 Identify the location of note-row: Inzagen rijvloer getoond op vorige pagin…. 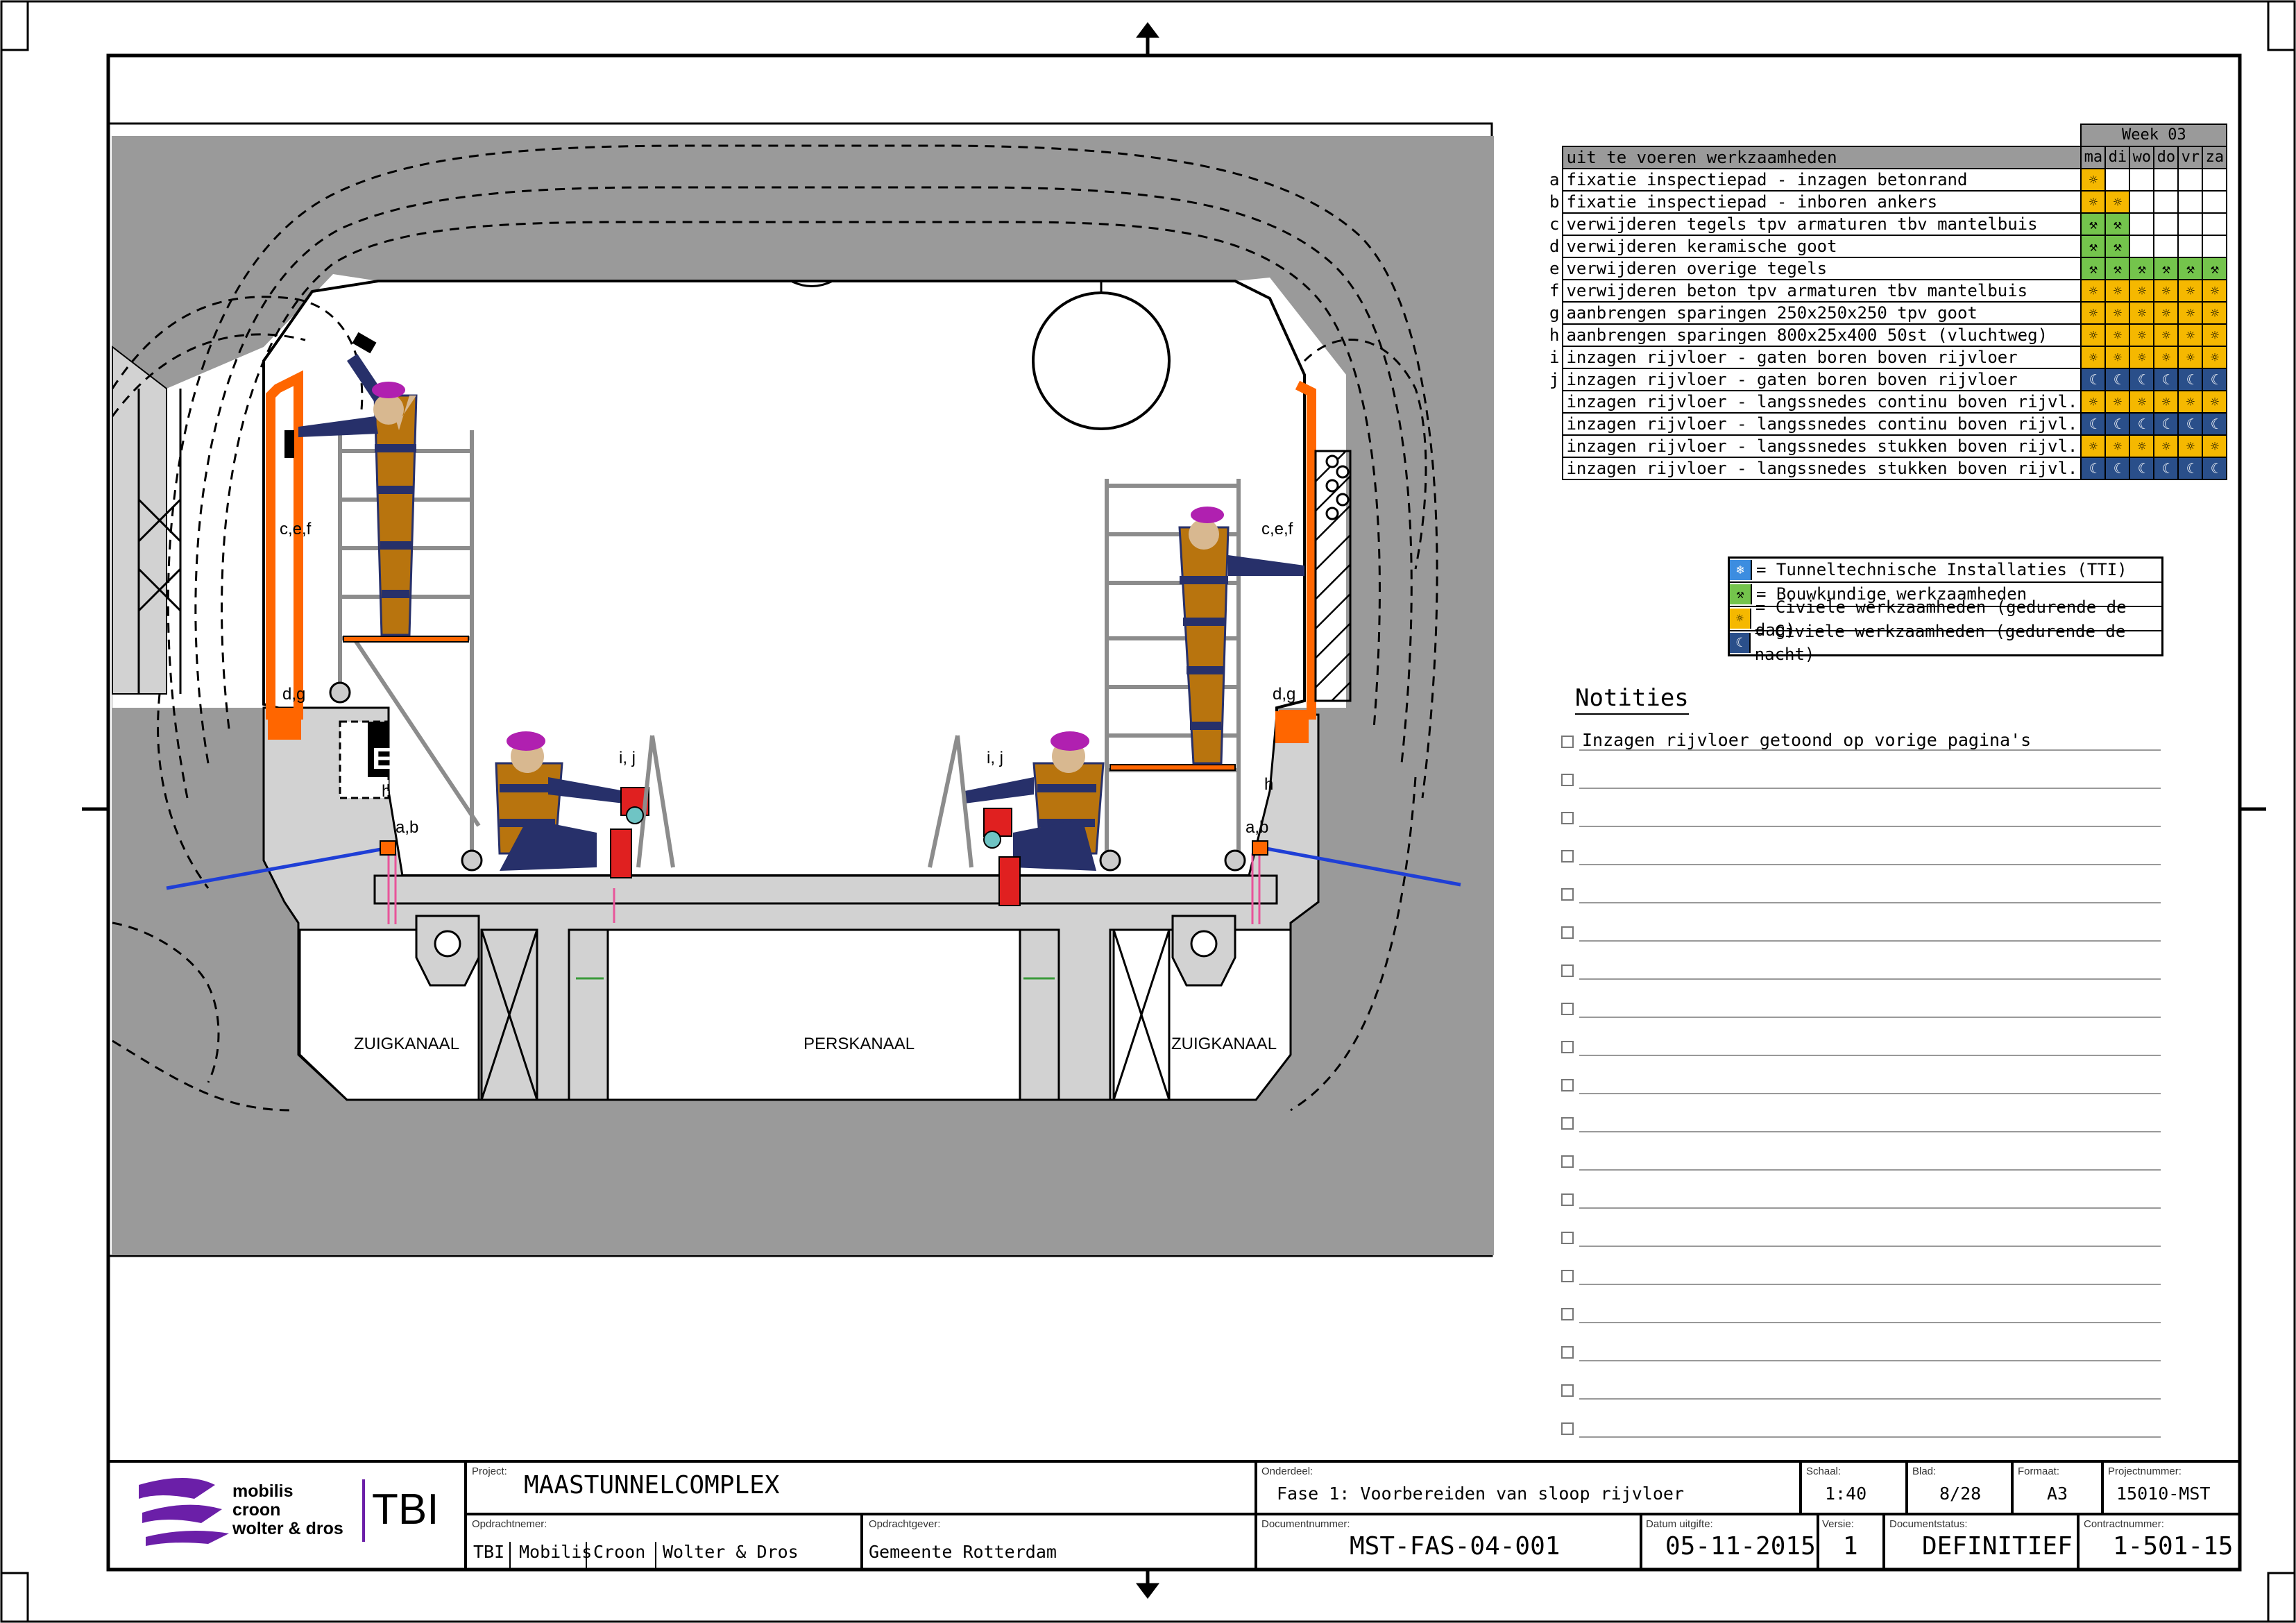
(1861, 741).